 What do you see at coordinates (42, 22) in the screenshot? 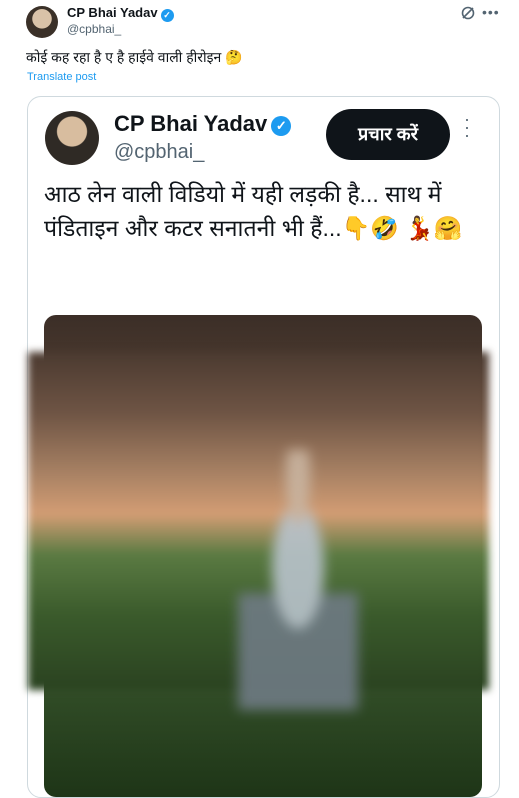
I see `avatar` at bounding box center [42, 22].